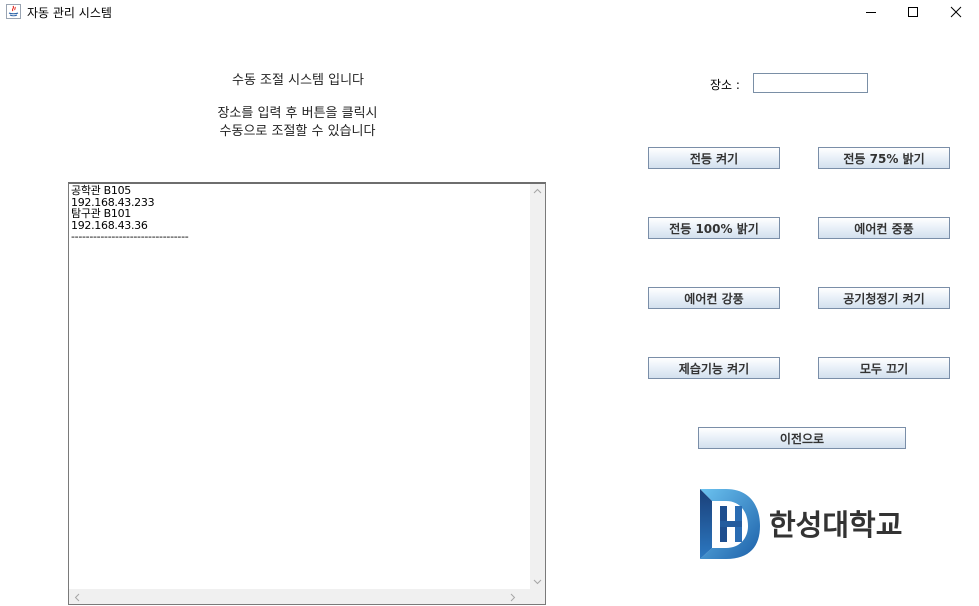 The width and height of the screenshot is (979, 606). What do you see at coordinates (884, 158) in the screenshot?
I see `light-75-button: 전등 75% 밝기` at bounding box center [884, 158].